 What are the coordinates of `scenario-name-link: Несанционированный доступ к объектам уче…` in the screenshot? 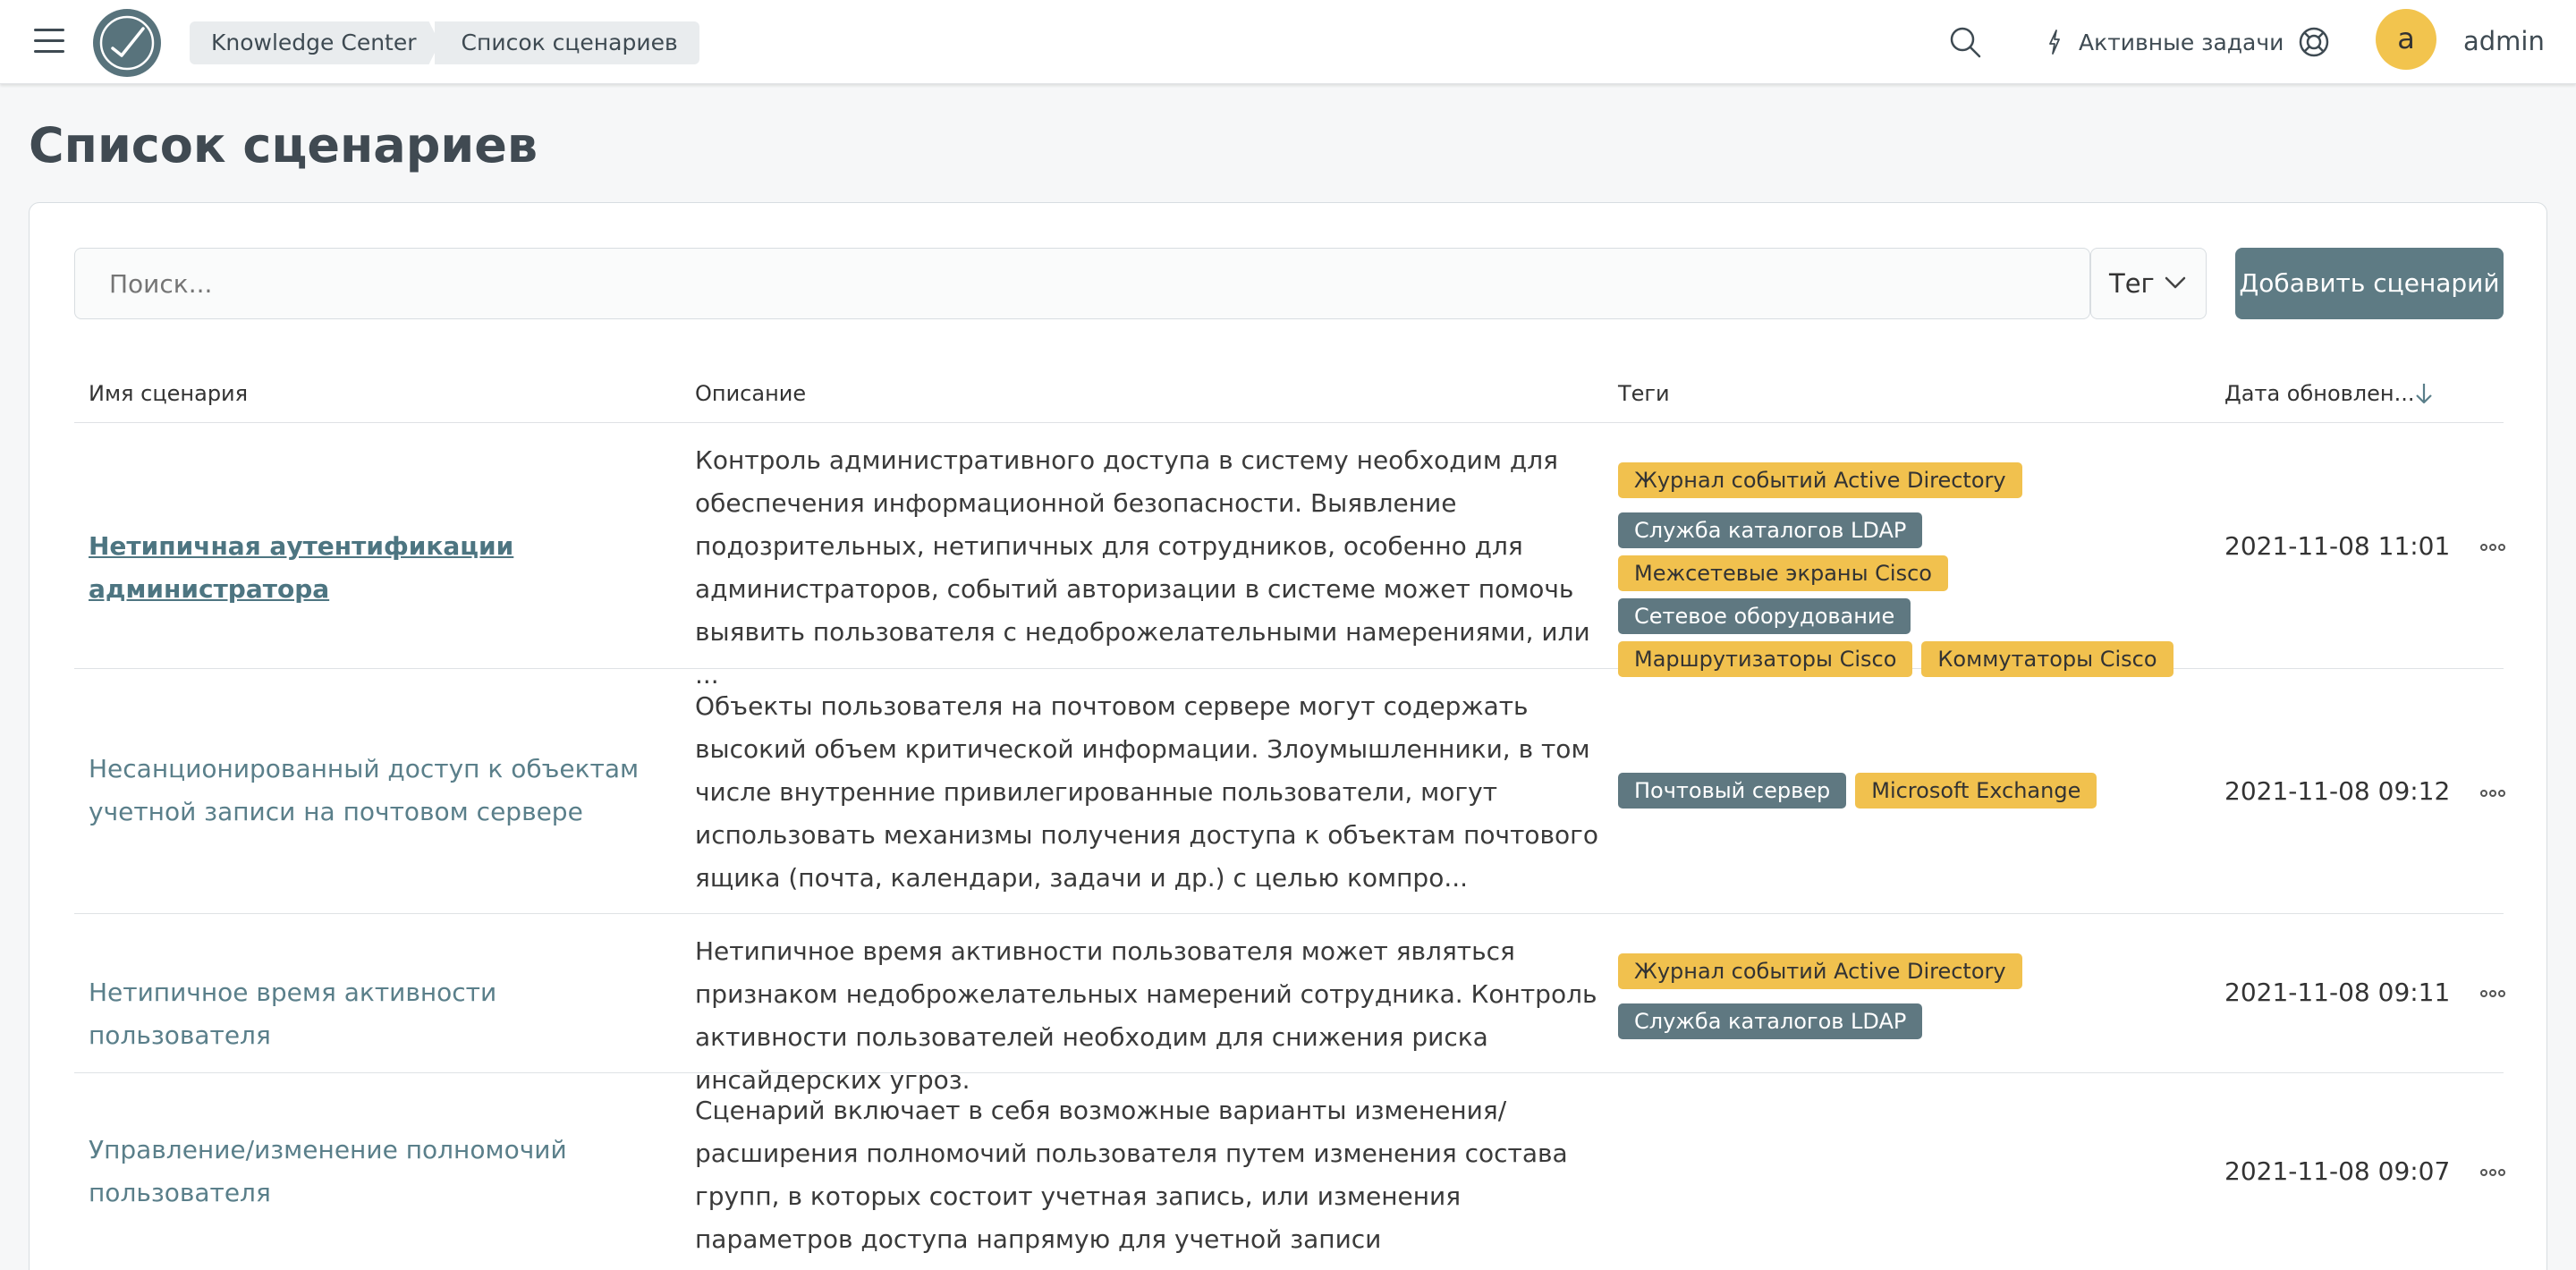 It's located at (384, 791).